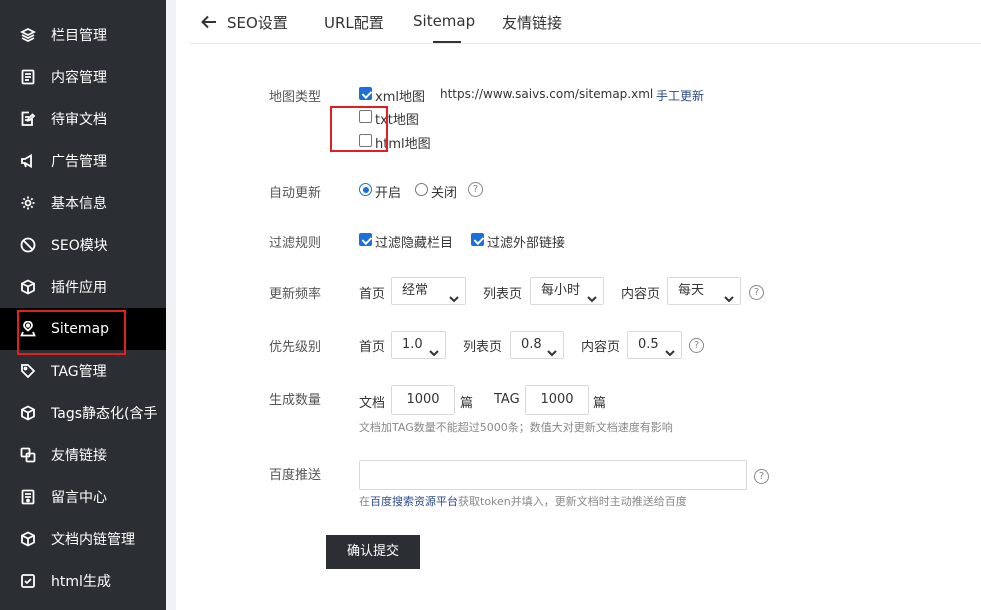  I want to click on count-doc-label: 文档, so click(372, 403).